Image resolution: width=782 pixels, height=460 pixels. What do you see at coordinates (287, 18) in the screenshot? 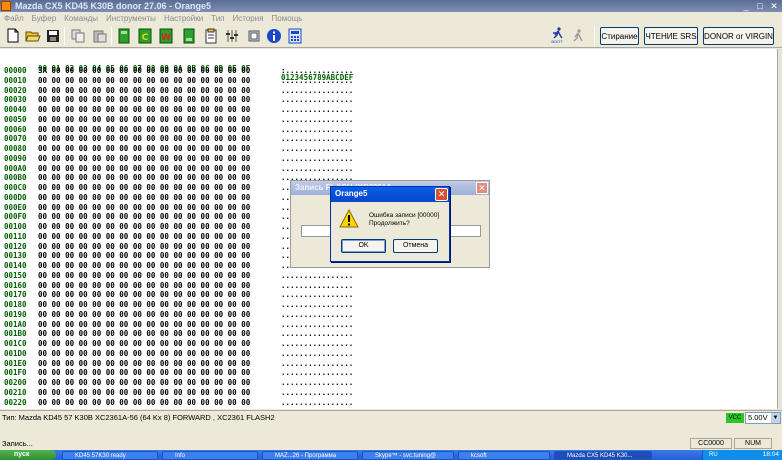
I see `menu-help: Помощь` at bounding box center [287, 18].